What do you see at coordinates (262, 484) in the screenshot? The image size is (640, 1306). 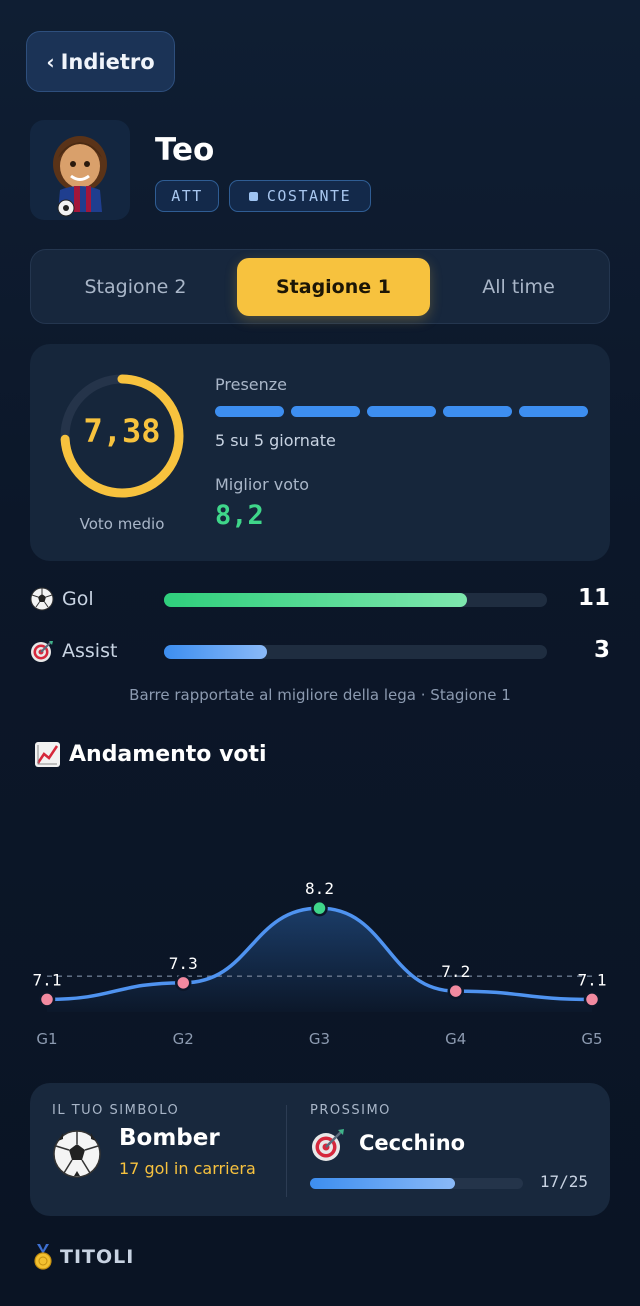 I see `best-vote-label: Miglior voto` at bounding box center [262, 484].